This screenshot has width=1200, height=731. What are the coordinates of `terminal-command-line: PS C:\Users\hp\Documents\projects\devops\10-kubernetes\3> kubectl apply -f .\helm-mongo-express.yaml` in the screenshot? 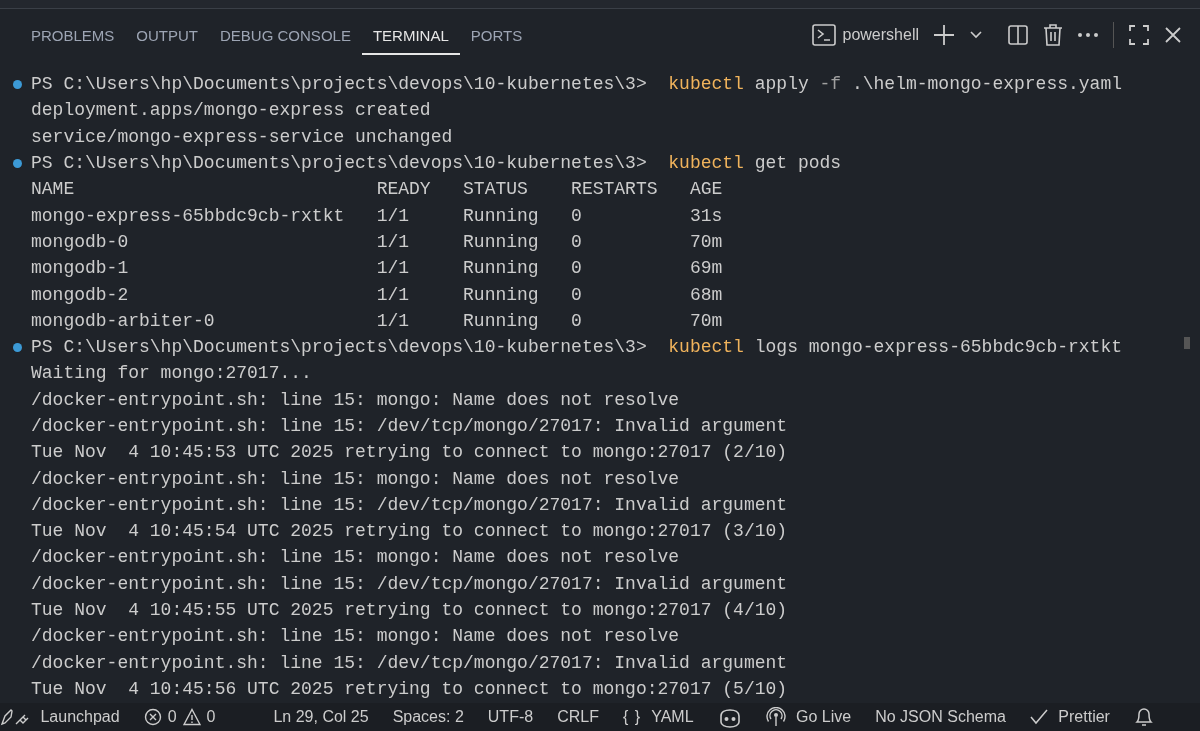 It's located at (576, 85).